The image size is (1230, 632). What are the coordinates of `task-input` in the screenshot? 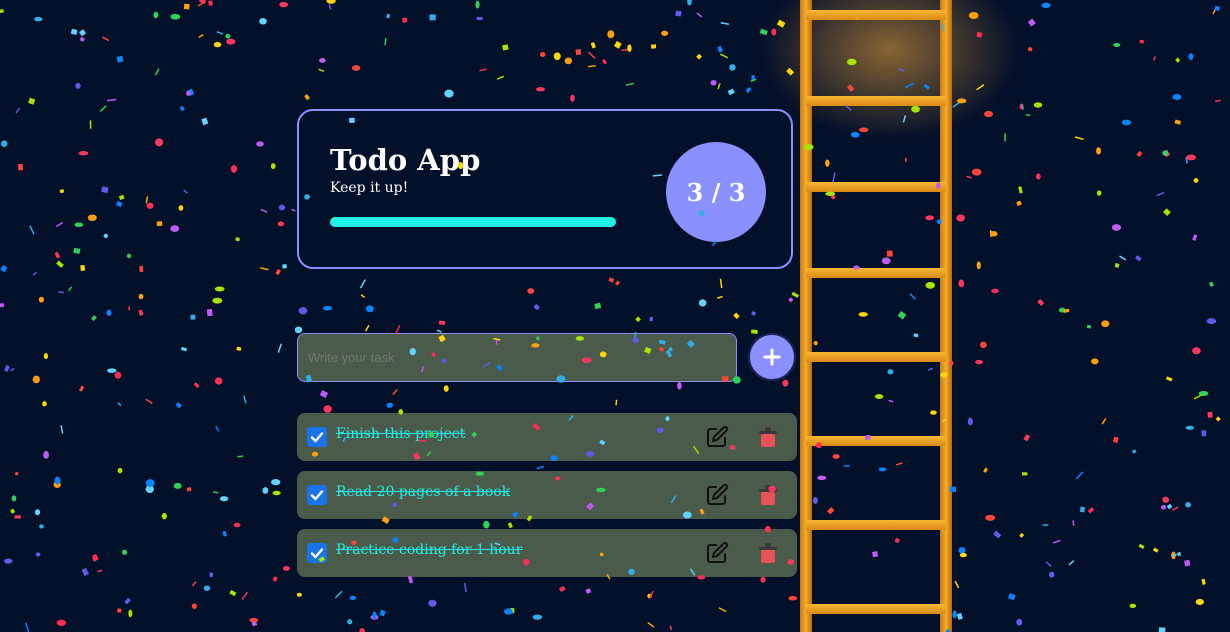 It's located at (517, 357).